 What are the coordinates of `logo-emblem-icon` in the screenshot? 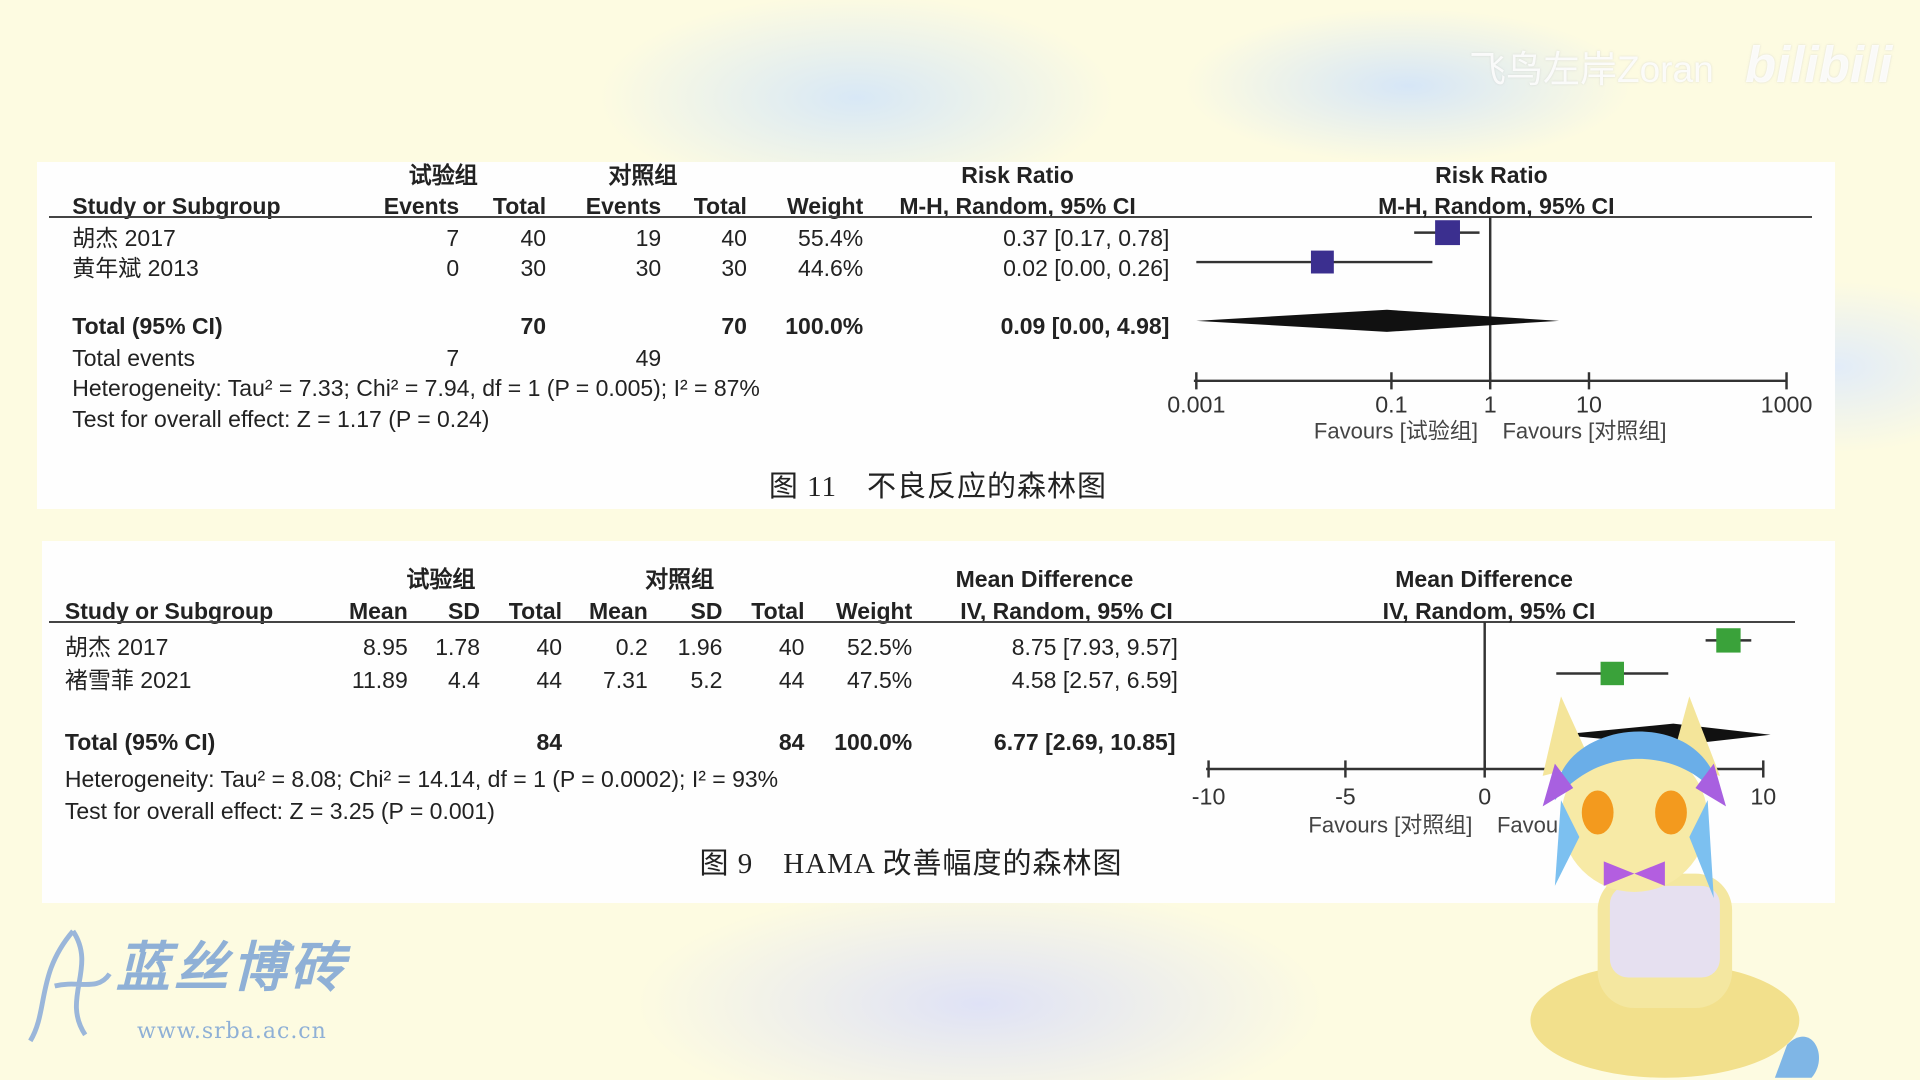 It's located at (70, 986).